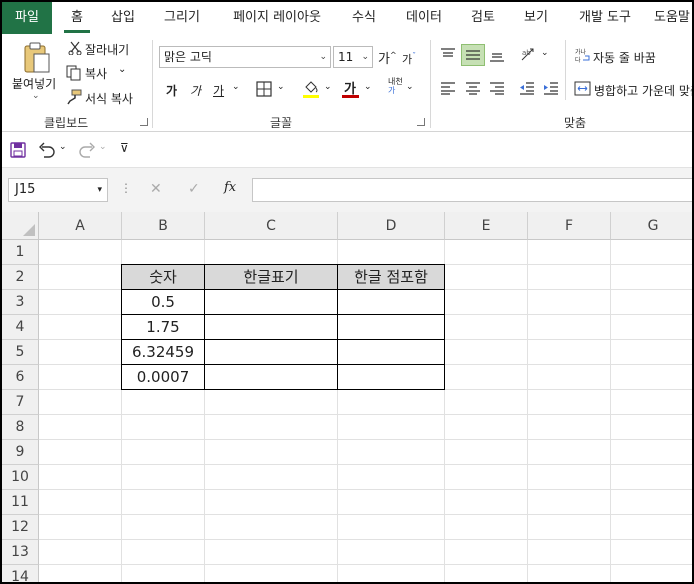  Describe the element at coordinates (163, 277) in the screenshot. I see `table-header-cell: 숫자` at that location.